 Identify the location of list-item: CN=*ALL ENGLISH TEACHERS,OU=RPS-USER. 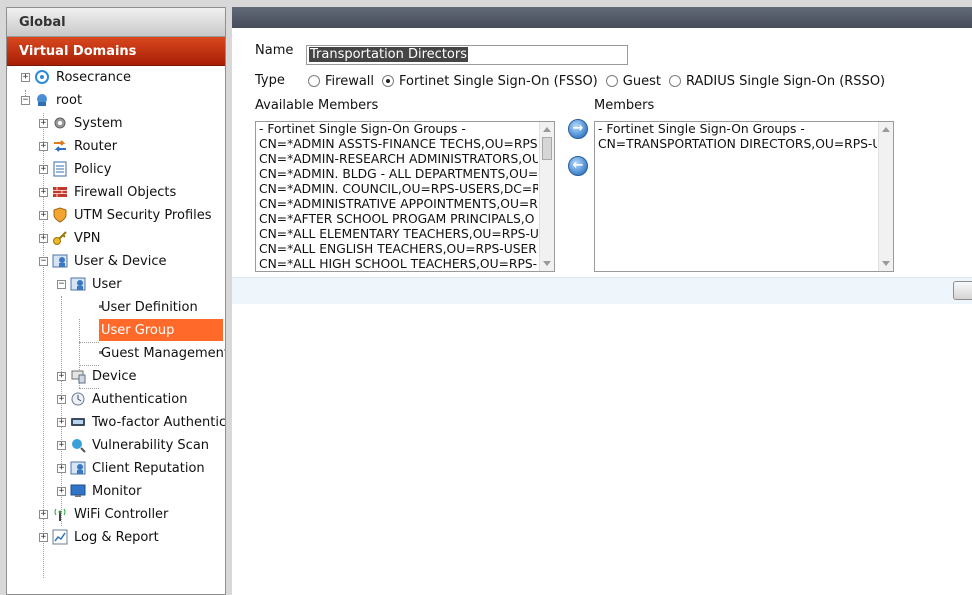
(397, 249).